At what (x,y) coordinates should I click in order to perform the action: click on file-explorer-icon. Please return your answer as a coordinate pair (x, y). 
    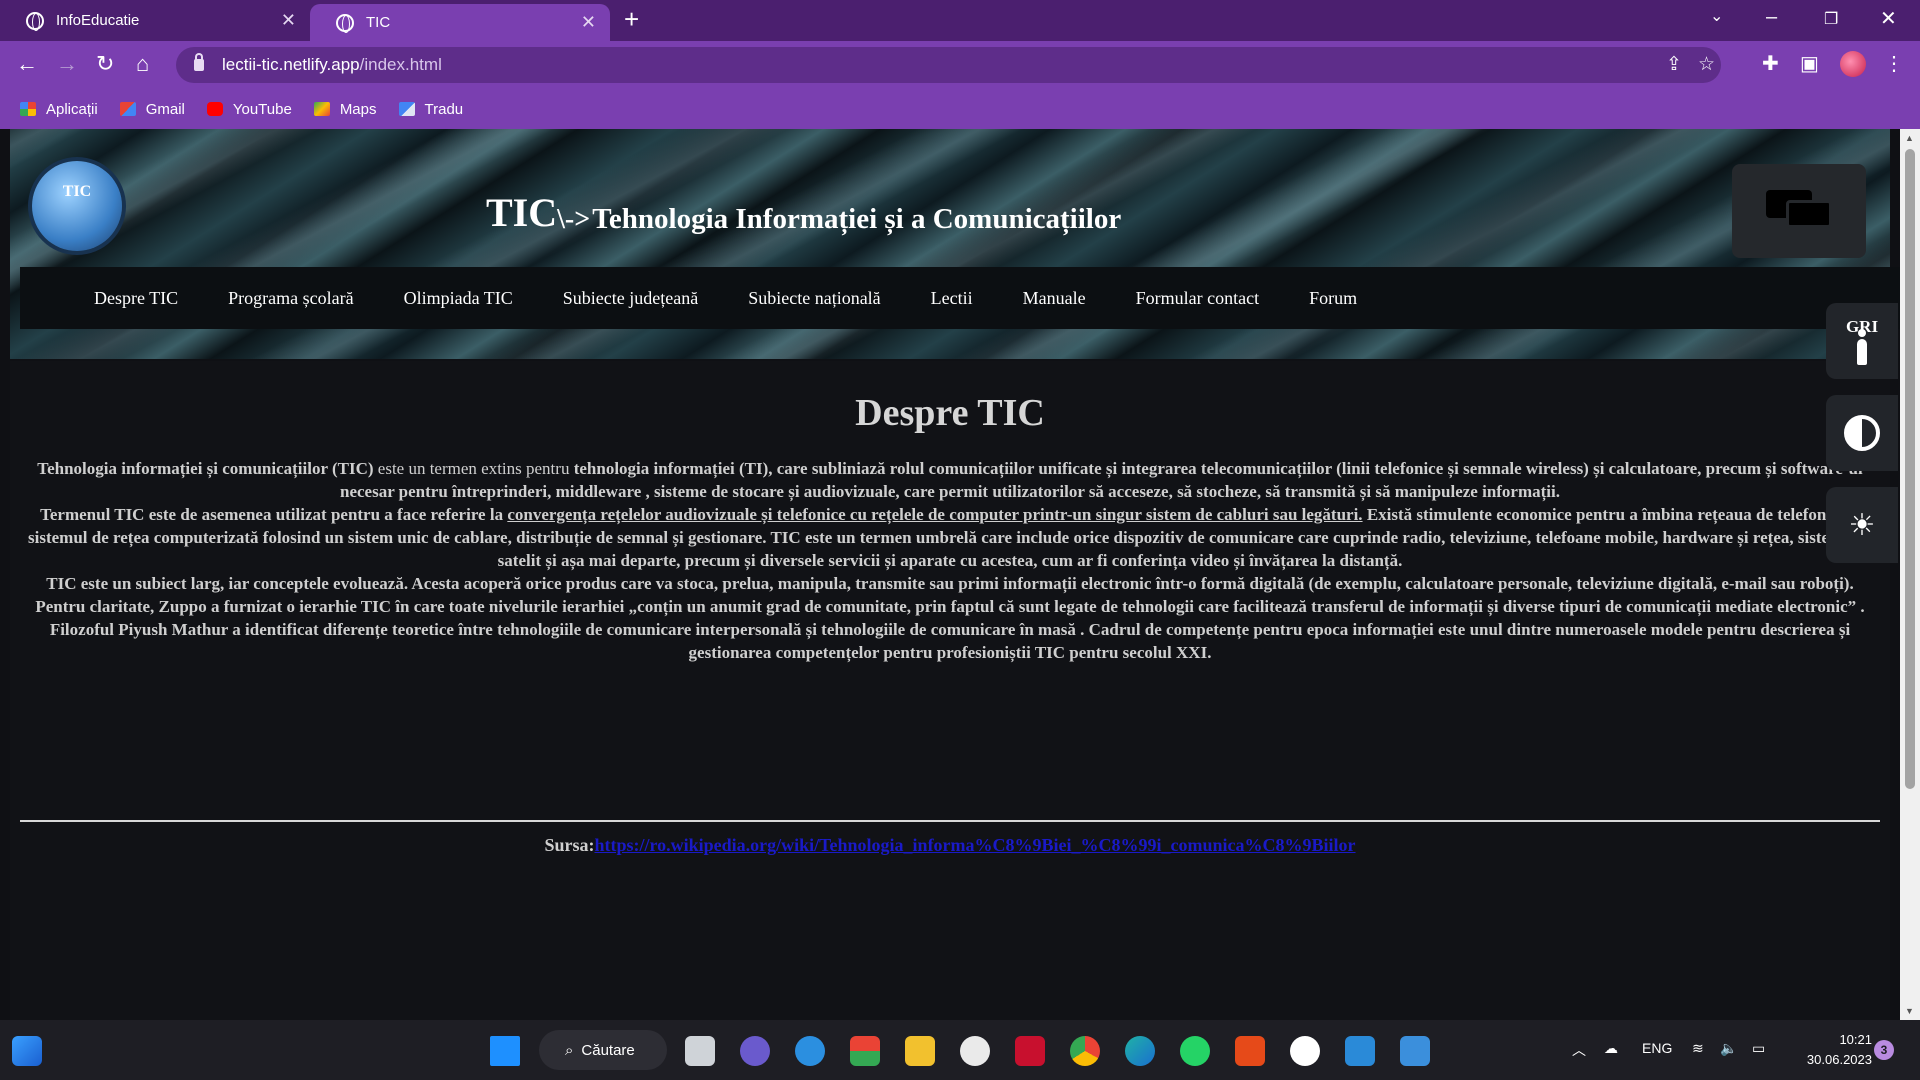
    Looking at the image, I should click on (920, 1051).